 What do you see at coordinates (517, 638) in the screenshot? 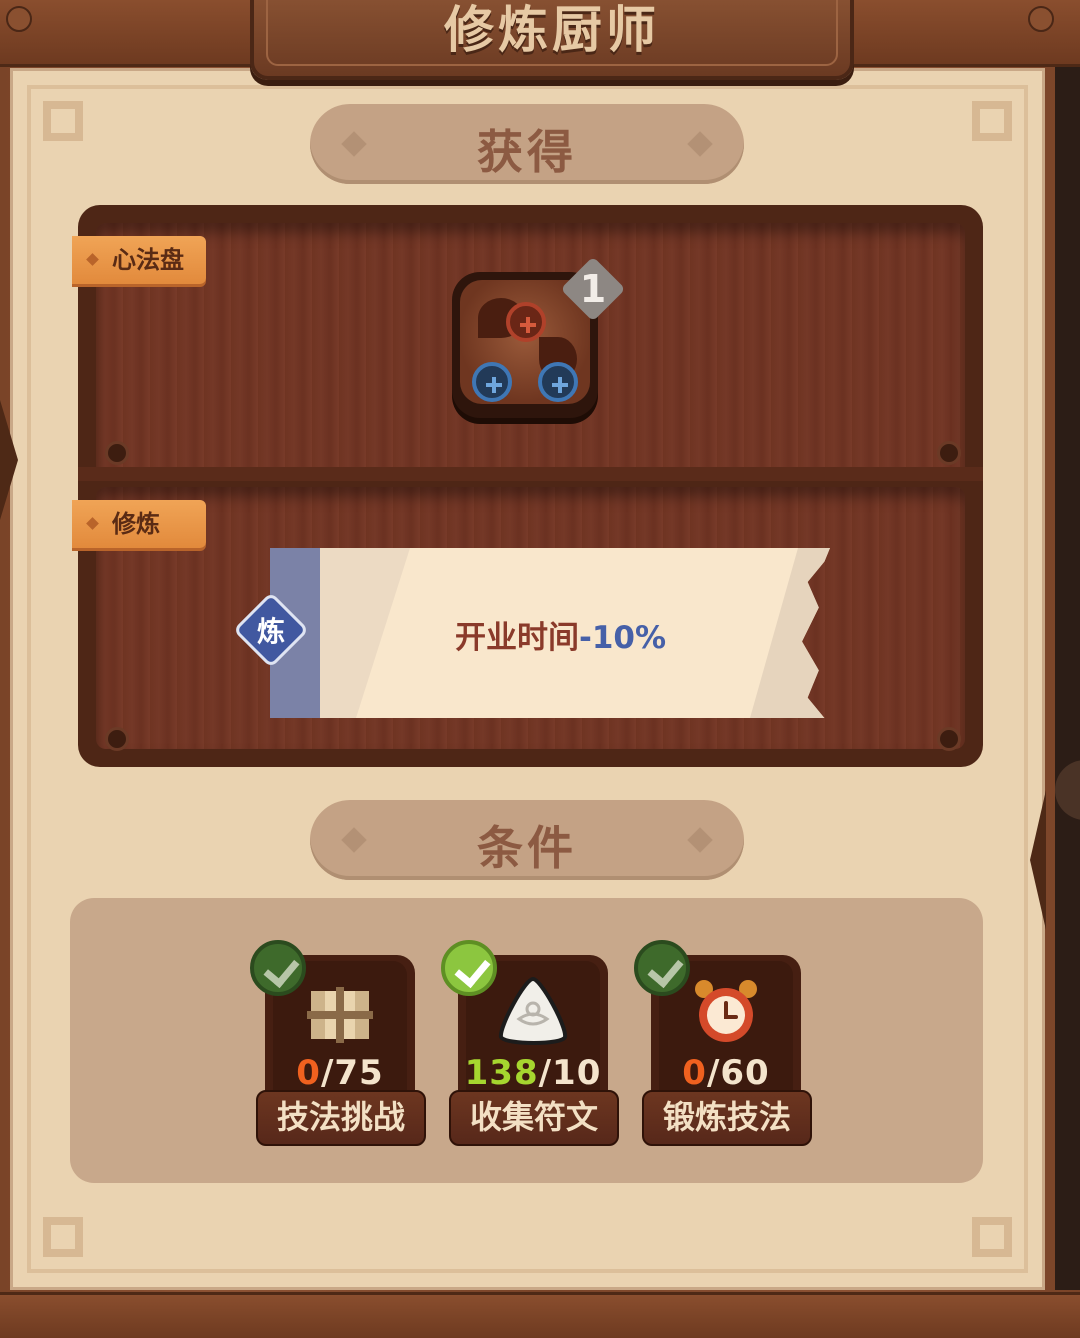
I see `effect-label: 开业时间` at bounding box center [517, 638].